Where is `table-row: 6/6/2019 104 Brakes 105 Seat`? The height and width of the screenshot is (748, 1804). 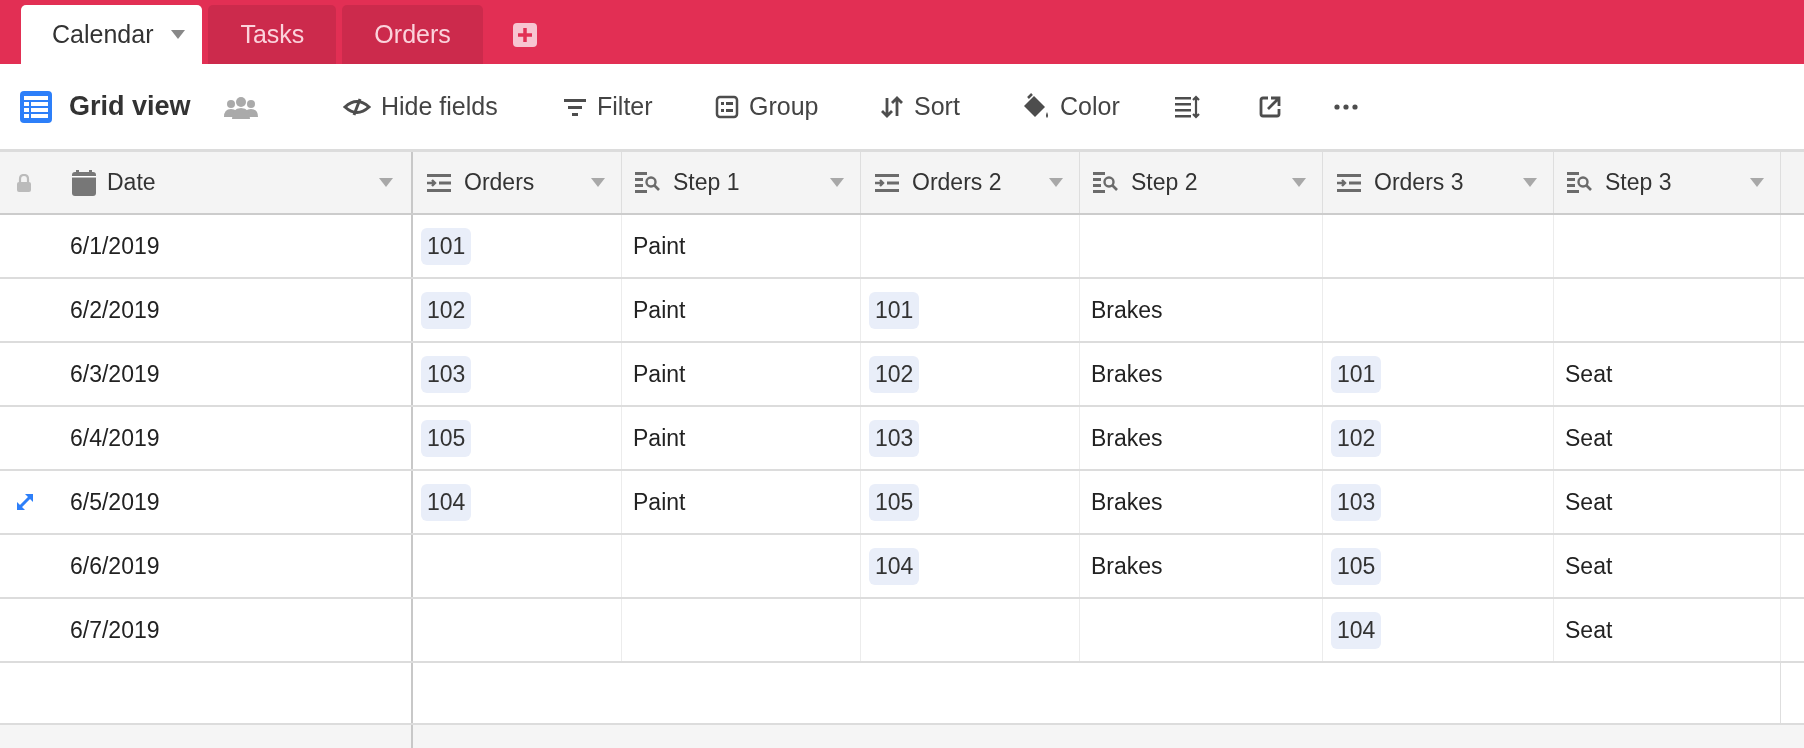
table-row: 6/6/2019 104 Brakes 105 Seat is located at coordinates (902, 567).